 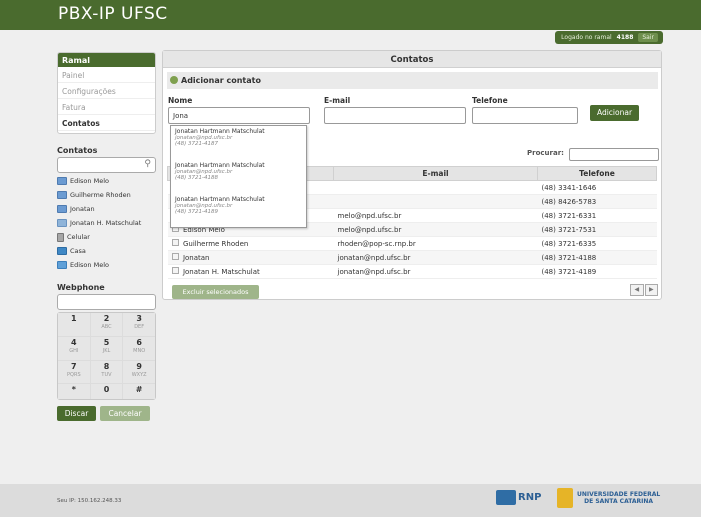 I want to click on webphone-number-input, so click(x=106, y=302).